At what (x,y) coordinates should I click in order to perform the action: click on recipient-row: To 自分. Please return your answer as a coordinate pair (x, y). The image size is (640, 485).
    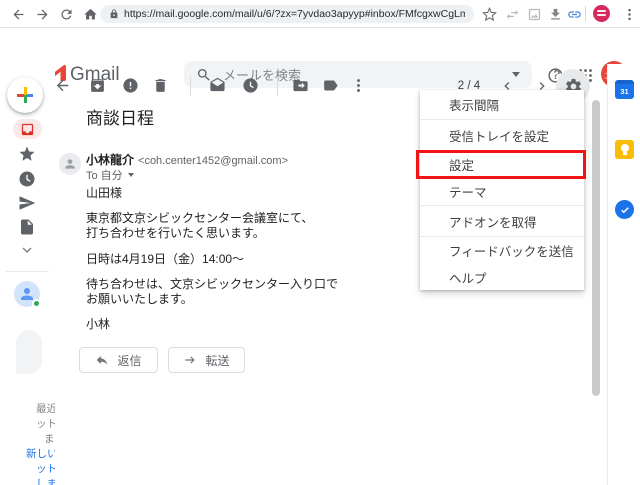
    Looking at the image, I should click on (110, 175).